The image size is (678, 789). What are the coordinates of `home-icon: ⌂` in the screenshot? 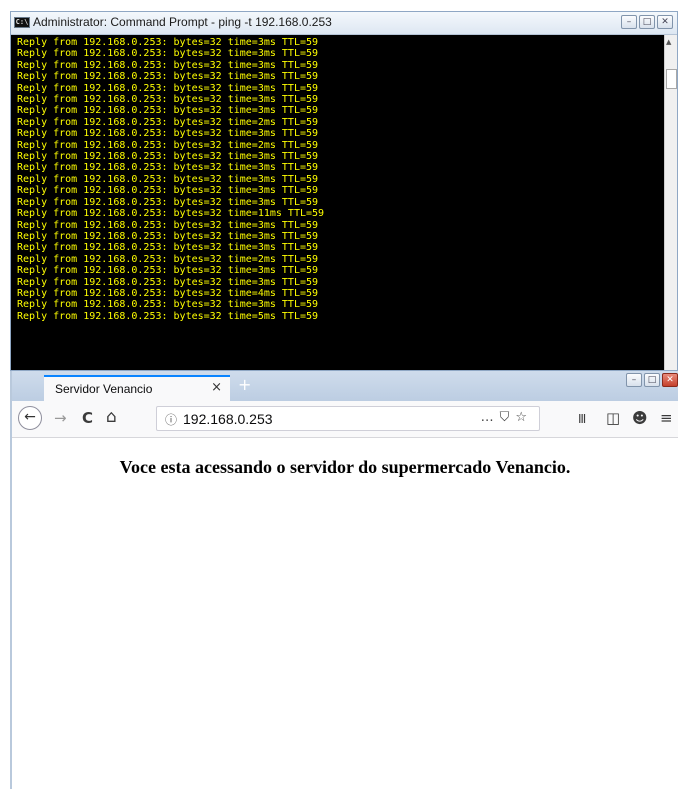 It's located at (111, 417).